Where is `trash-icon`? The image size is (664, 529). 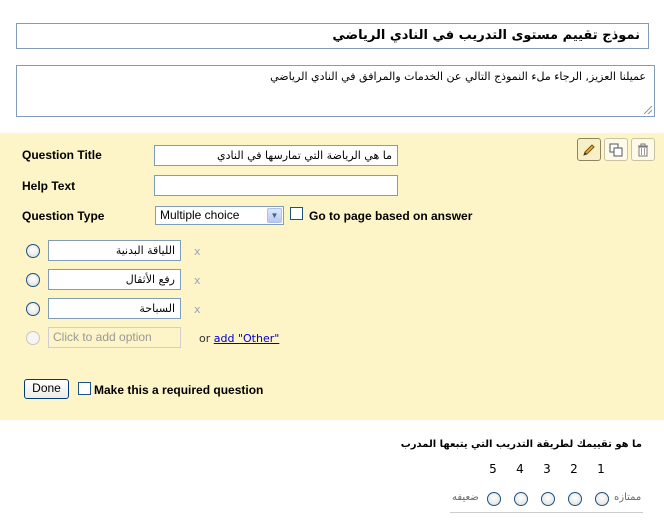
trash-icon is located at coordinates (643, 149).